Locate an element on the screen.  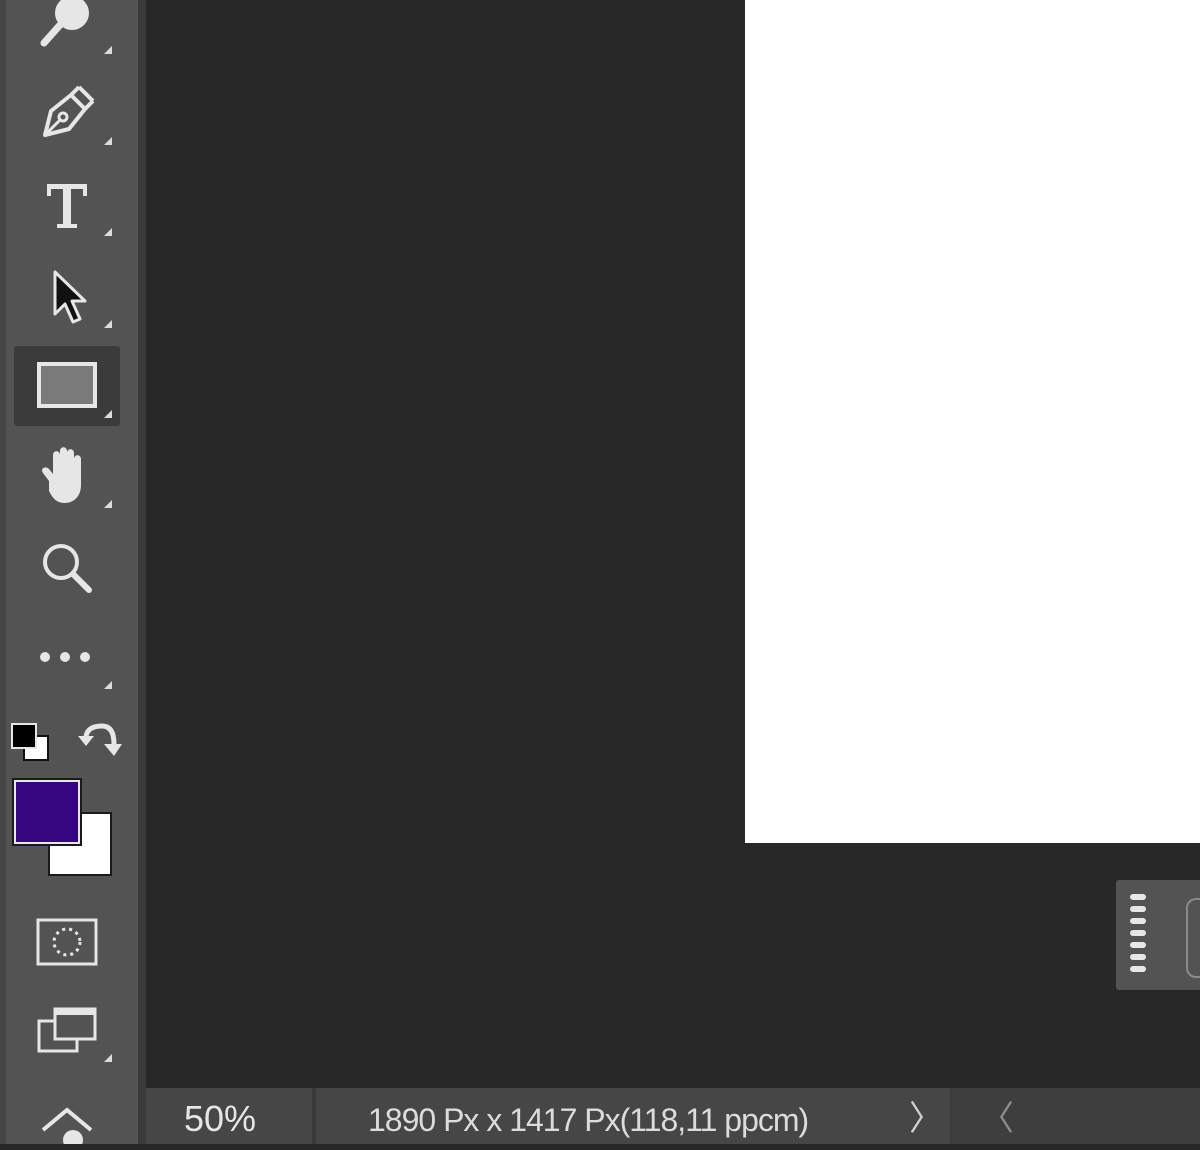
pen-icon is located at coordinates (69, 111).